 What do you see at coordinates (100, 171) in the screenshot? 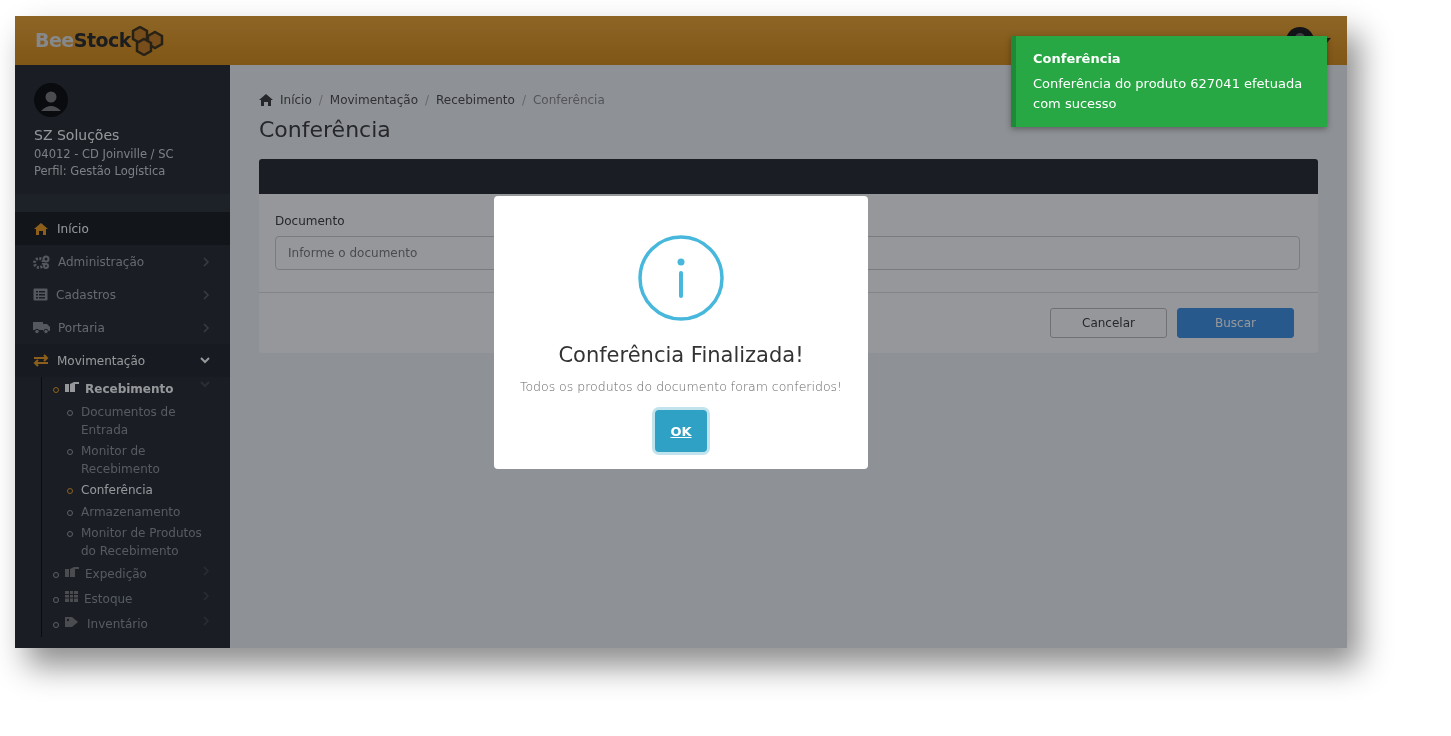
I see `profile-role: Perfil: Gestão Logística` at bounding box center [100, 171].